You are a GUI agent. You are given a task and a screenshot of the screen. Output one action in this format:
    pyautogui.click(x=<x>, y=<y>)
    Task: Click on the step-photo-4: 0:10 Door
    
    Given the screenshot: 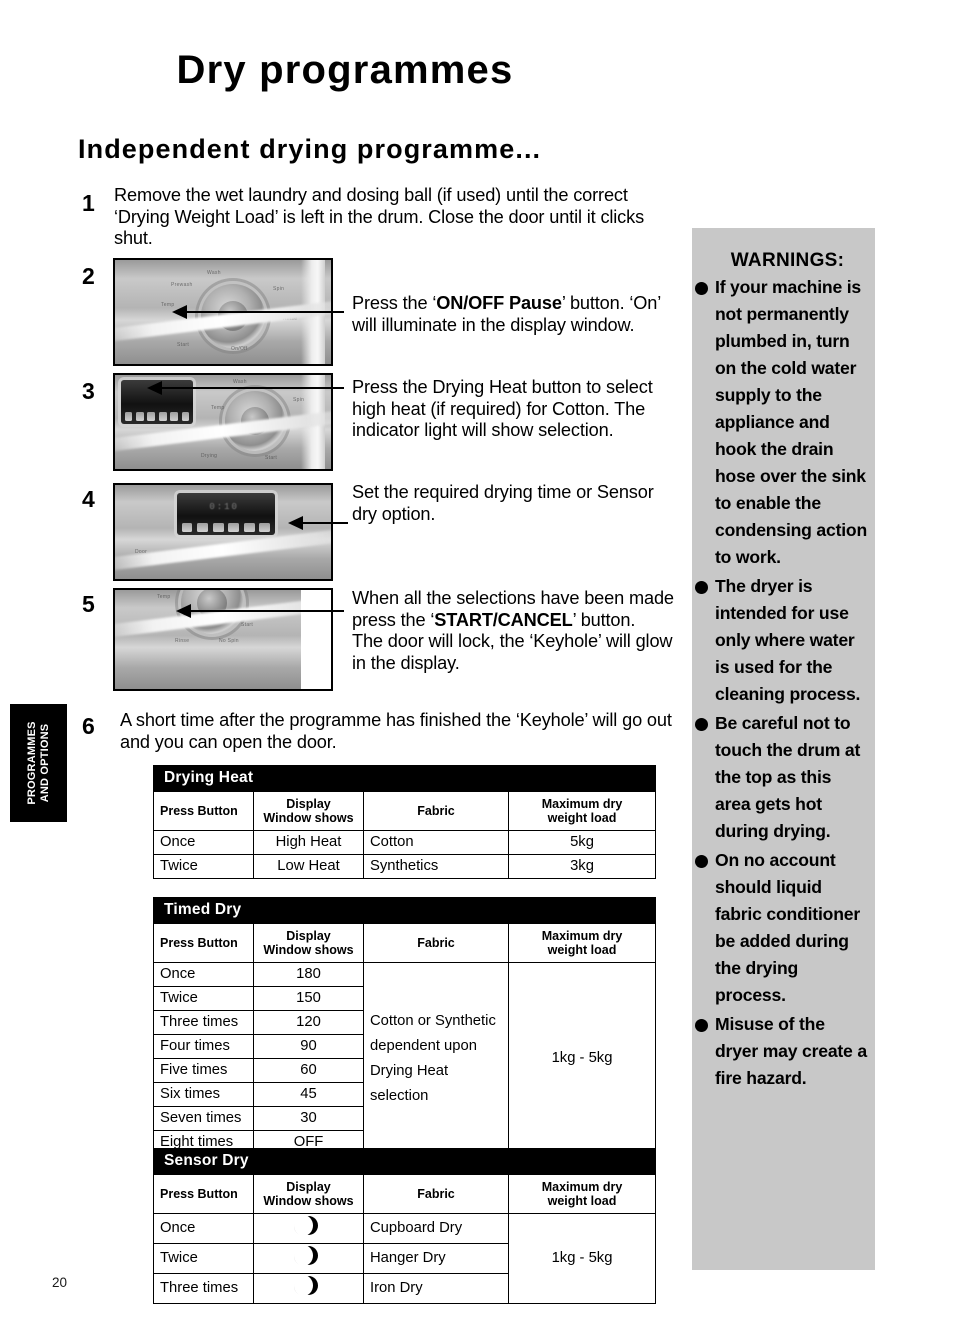 What is the action you would take?
    pyautogui.click(x=223, y=532)
    